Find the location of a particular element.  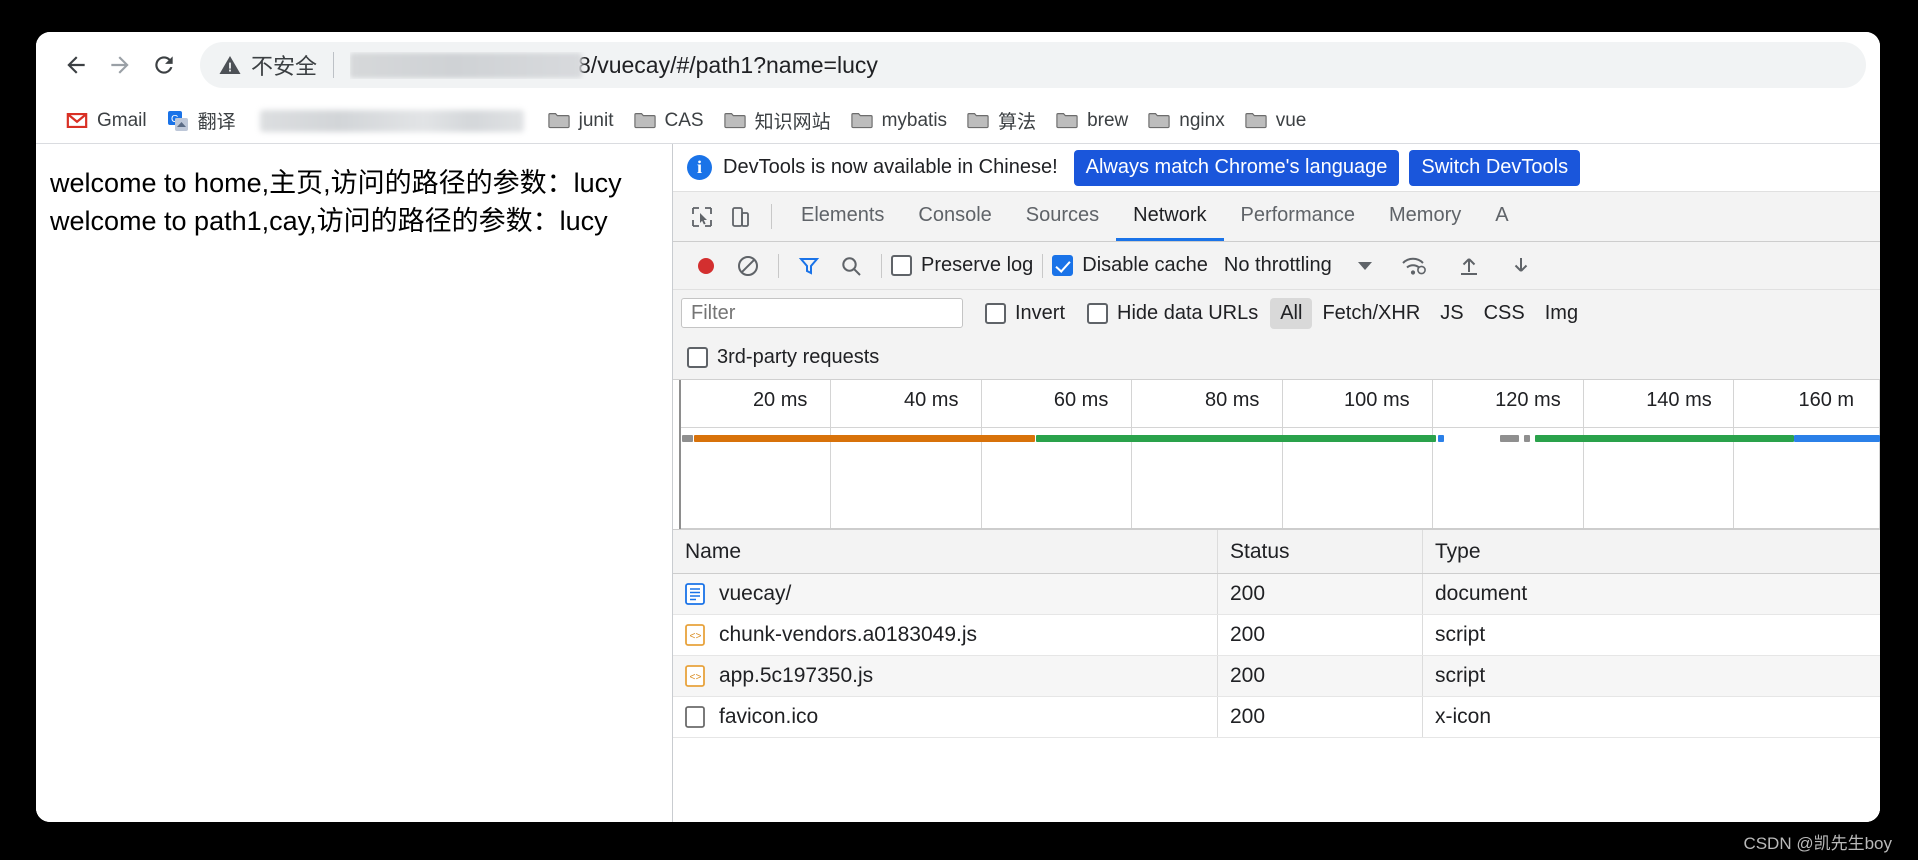

bookmark-algorithms: 算法 is located at coordinates (1001, 121).